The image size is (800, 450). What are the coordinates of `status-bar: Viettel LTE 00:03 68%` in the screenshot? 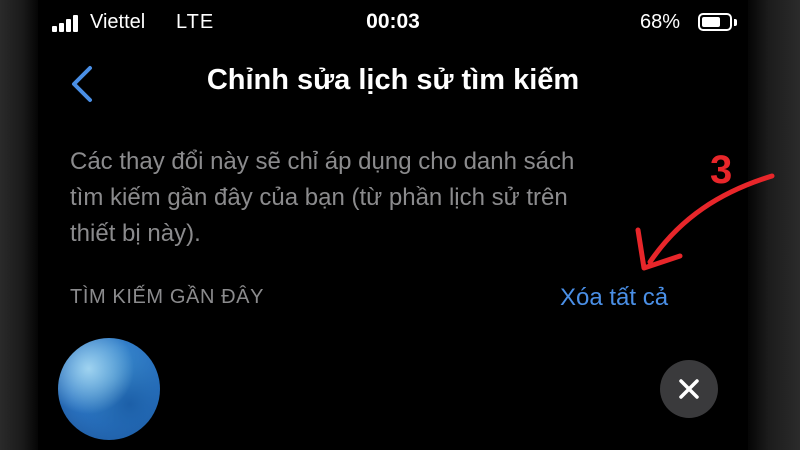 It's located at (393, 23).